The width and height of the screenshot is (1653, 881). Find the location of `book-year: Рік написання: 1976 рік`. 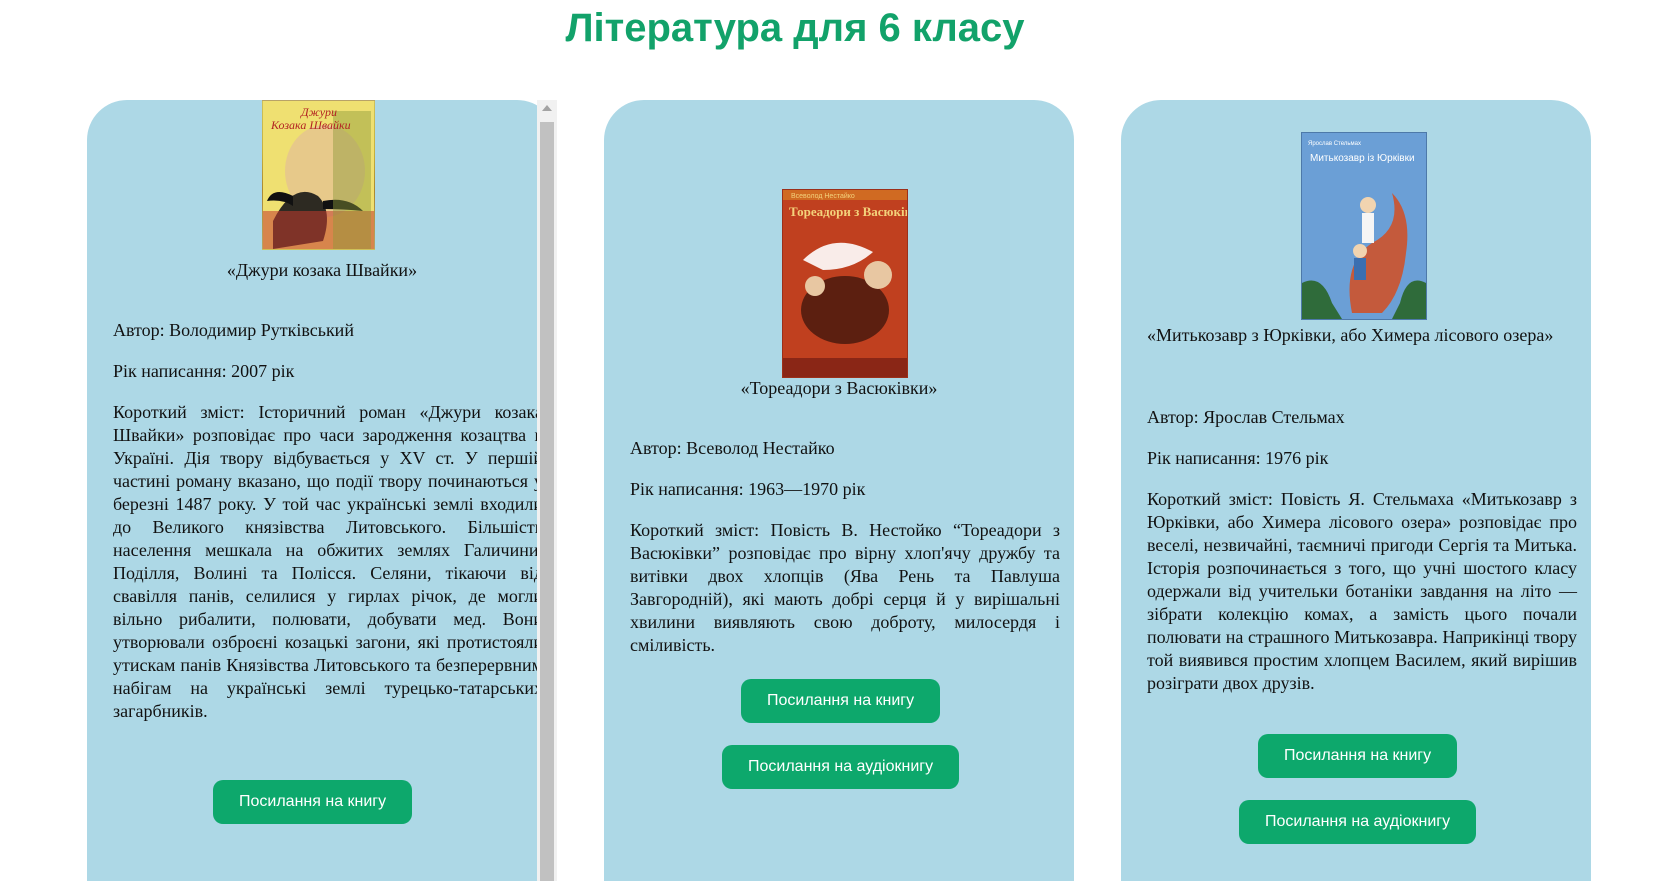

book-year: Рік написання: 1976 рік is located at coordinates (1238, 458).